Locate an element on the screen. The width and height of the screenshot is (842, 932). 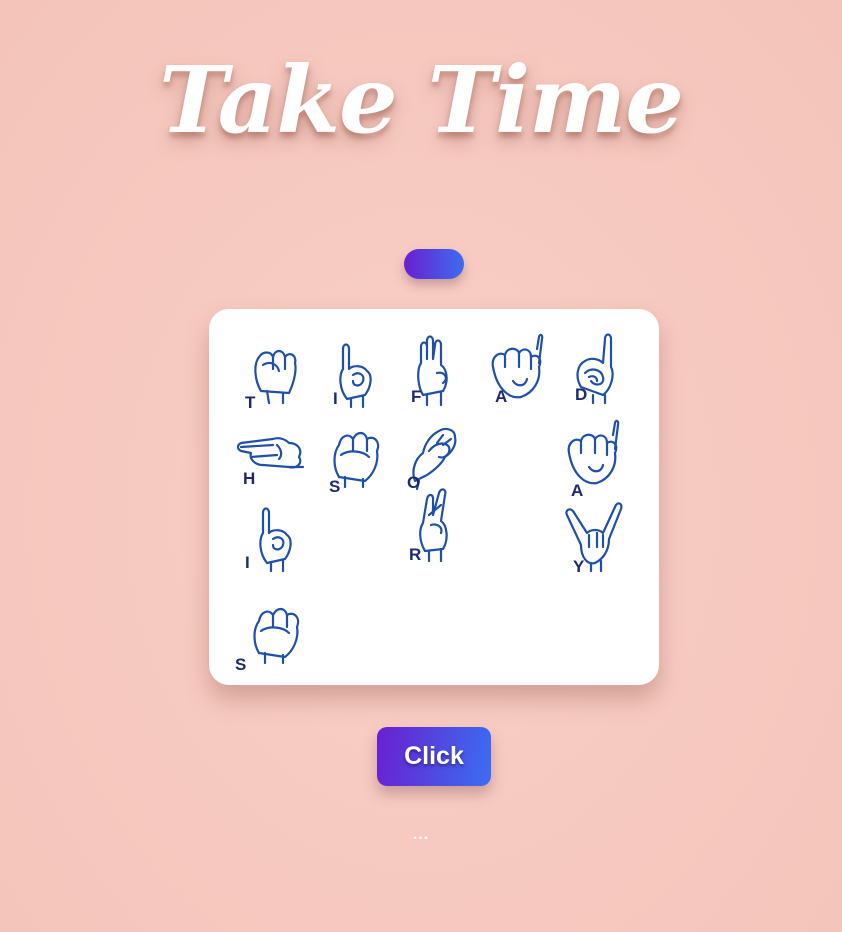
sign-r-item: R is located at coordinates (433, 525).